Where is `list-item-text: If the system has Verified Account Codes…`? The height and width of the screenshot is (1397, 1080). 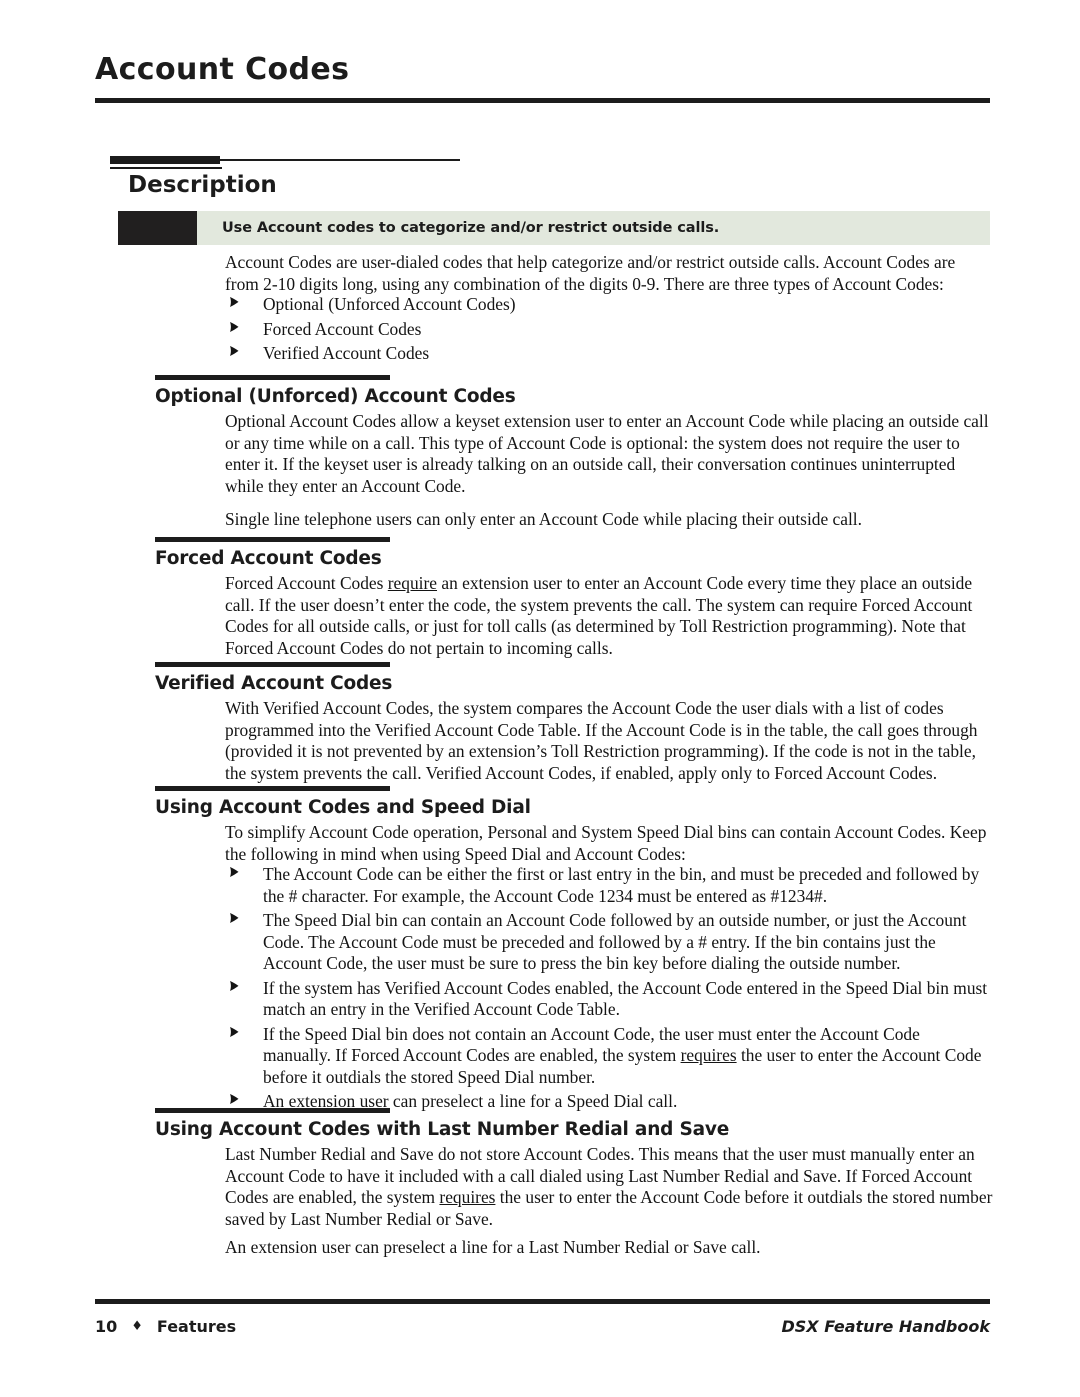
list-item-text: If the system has Verified Account Codes… is located at coordinates (625, 998).